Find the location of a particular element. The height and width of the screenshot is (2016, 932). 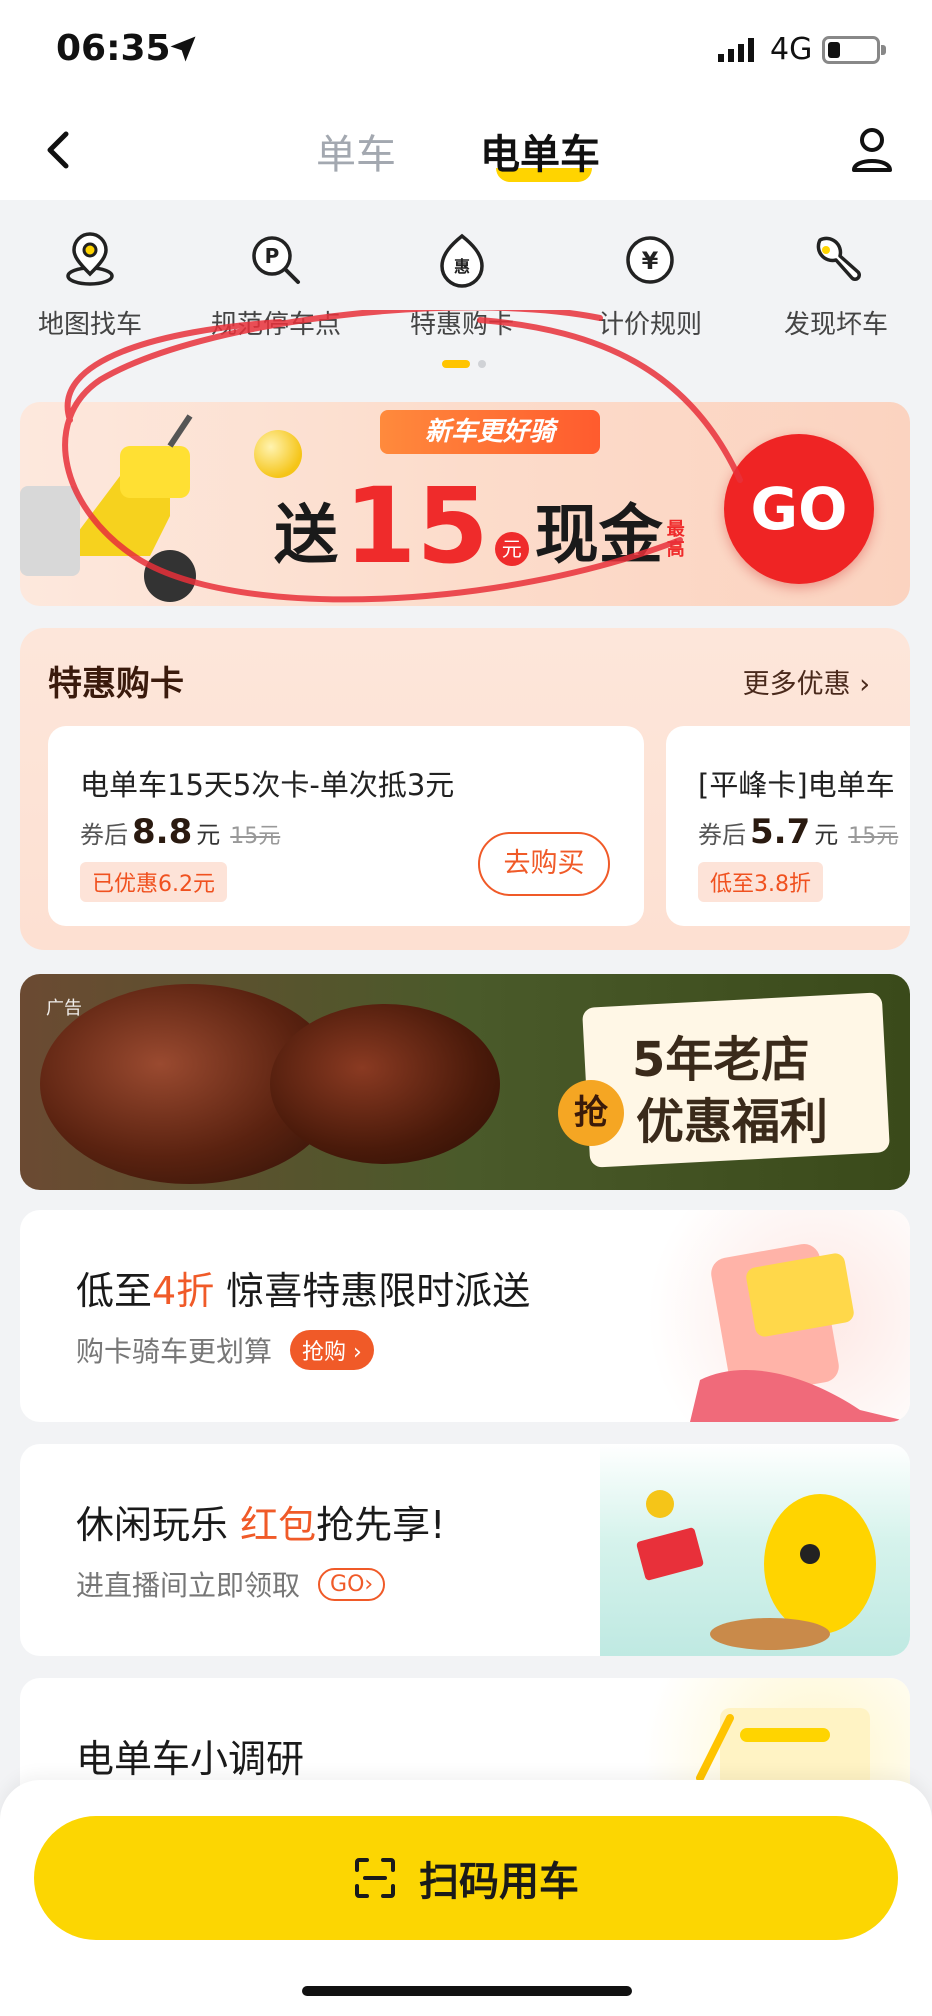

ebike-illustration is located at coordinates (108, 508).